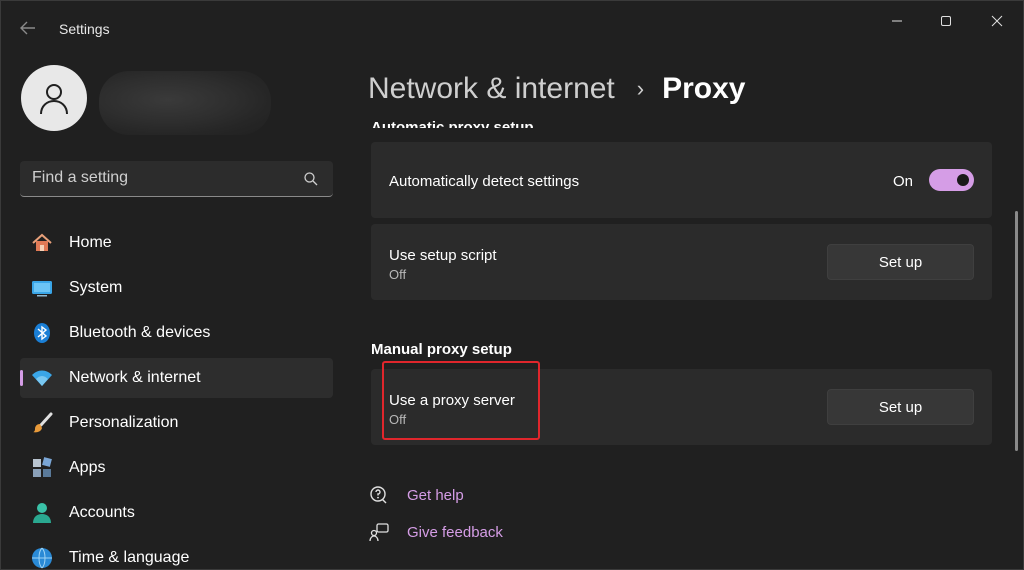 The image size is (1024, 570). I want to click on accounts-icon, so click(42, 513).